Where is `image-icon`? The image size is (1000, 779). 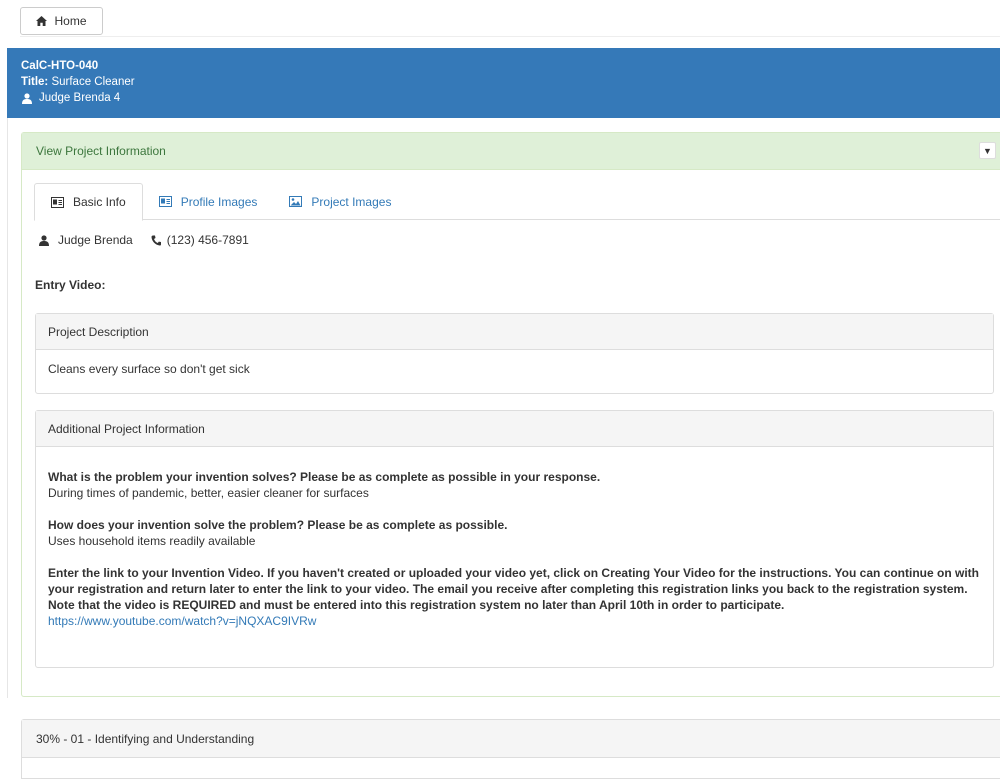 image-icon is located at coordinates (296, 201).